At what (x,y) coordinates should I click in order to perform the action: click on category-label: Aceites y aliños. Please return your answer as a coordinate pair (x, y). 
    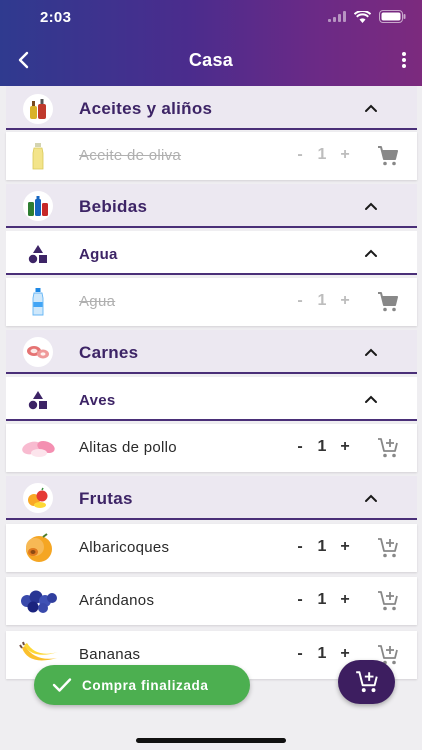
    Looking at the image, I should click on (146, 108).